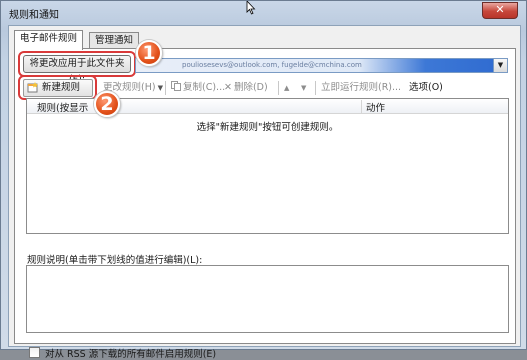 This screenshot has width=527, height=360. What do you see at coordinates (131, 354) in the screenshot?
I see `rss-rules-label: 对从 RSS 源下载的所有邮件启用规则(E)` at bounding box center [131, 354].